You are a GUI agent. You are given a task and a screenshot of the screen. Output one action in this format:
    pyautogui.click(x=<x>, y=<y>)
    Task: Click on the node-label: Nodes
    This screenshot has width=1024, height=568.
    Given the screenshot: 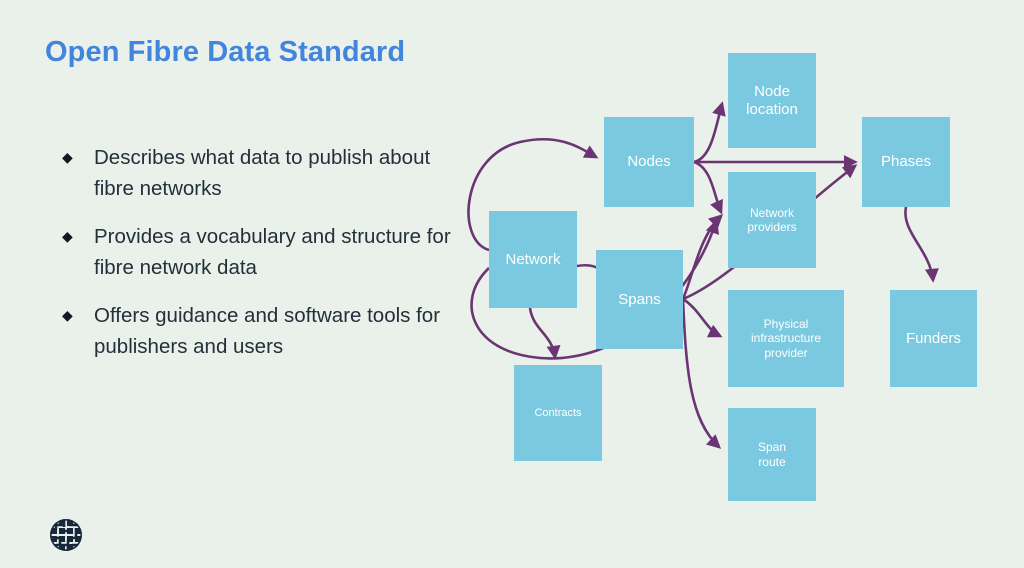 What is the action you would take?
    pyautogui.click(x=649, y=162)
    